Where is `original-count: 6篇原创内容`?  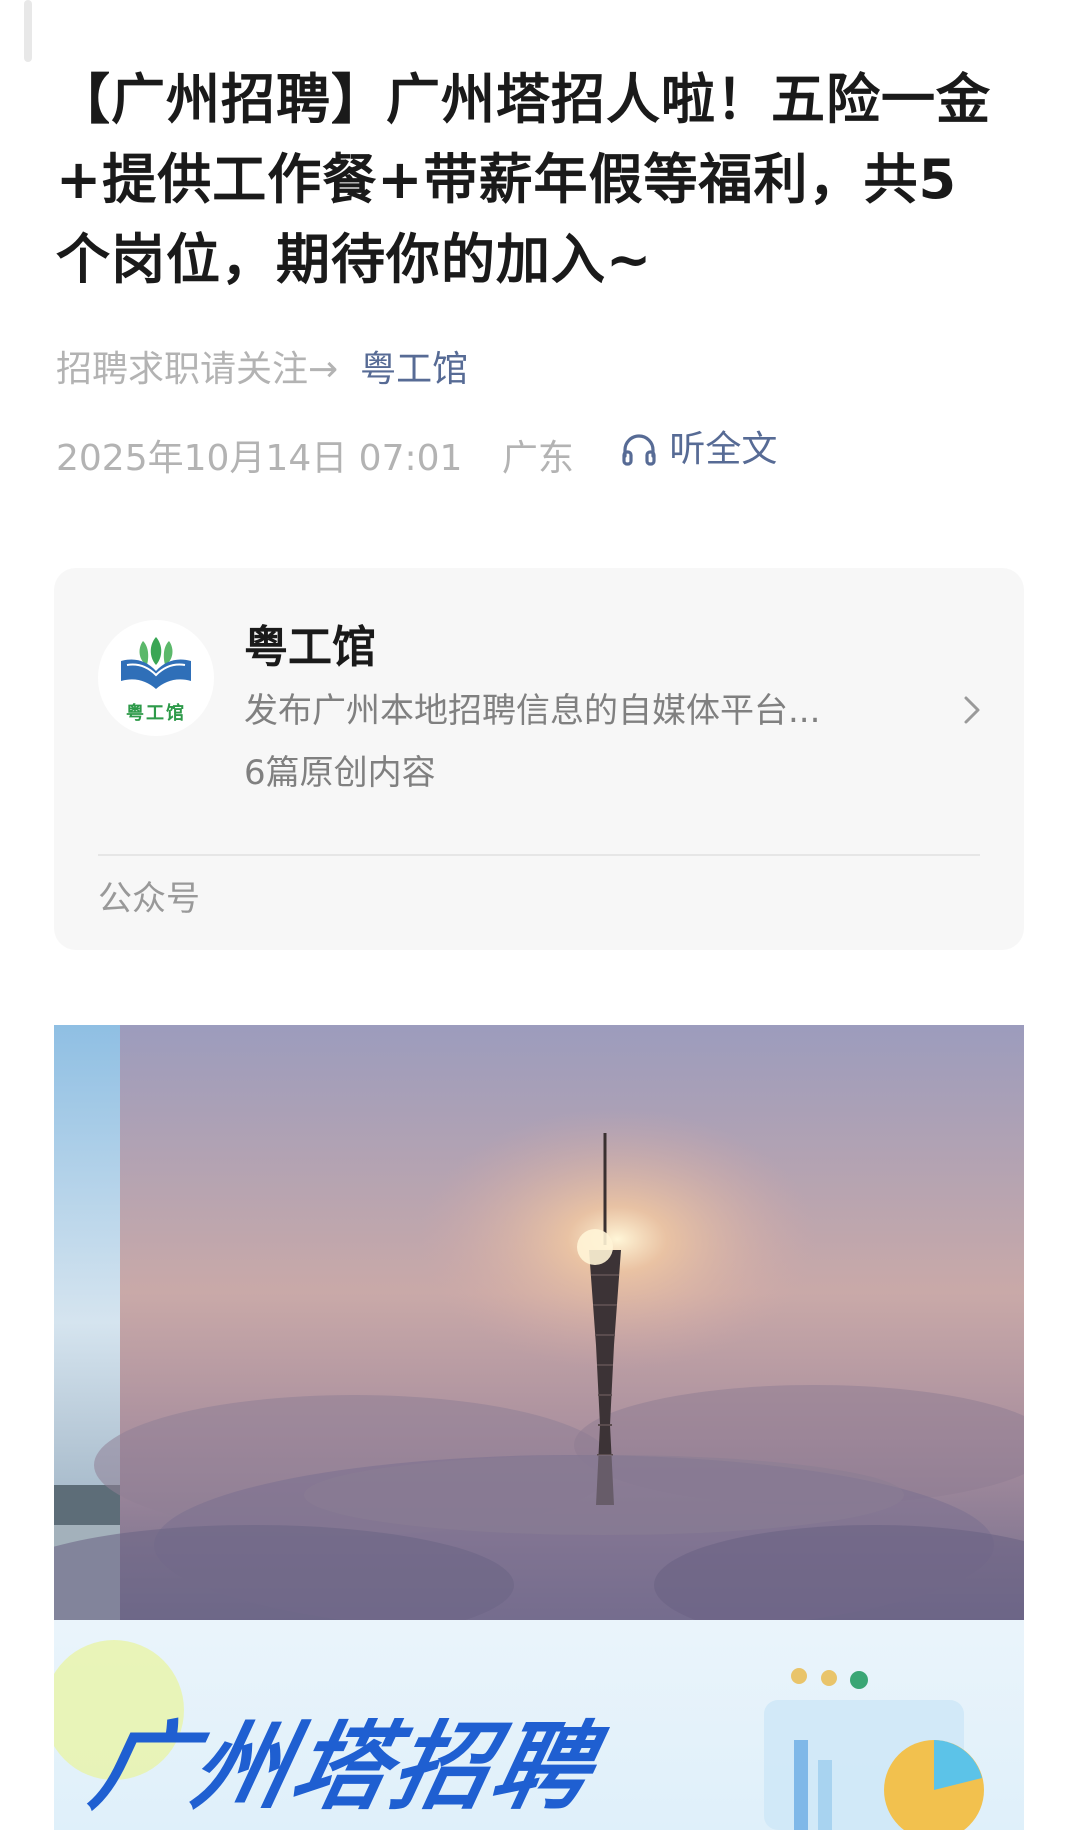 original-count: 6篇原创内容 is located at coordinates (340, 773).